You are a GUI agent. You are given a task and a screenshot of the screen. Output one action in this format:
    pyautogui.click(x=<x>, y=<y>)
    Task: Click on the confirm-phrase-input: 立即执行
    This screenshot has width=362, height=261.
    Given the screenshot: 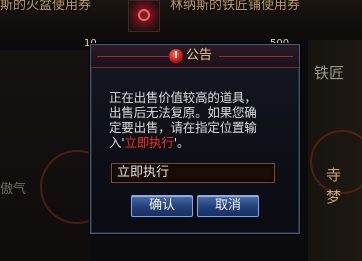 What is the action you would take?
    pyautogui.click(x=193, y=173)
    